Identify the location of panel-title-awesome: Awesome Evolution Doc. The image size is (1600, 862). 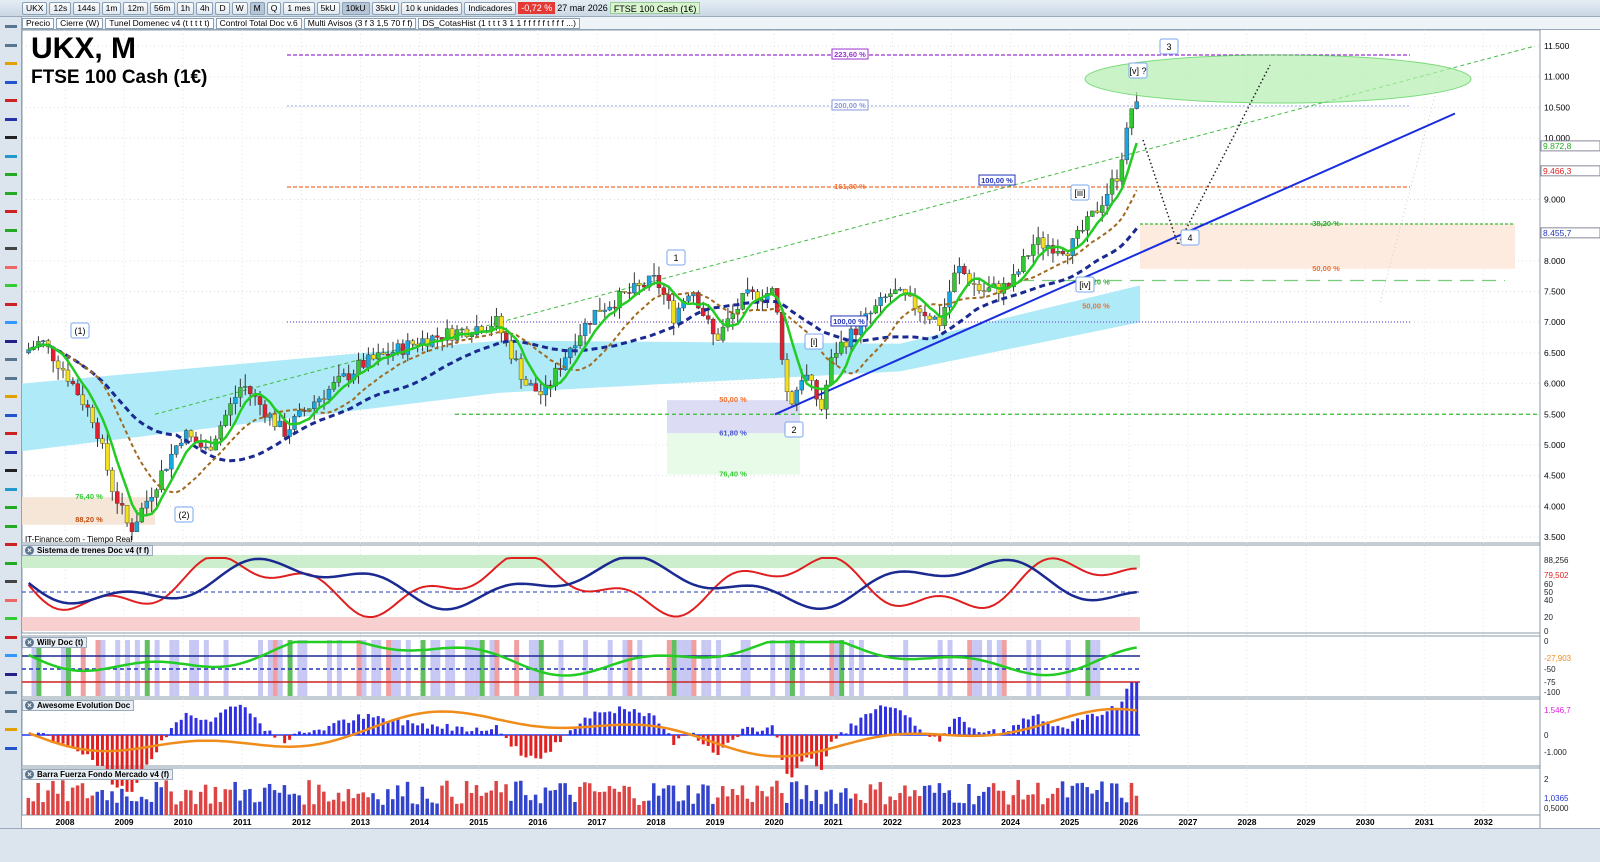
(78, 705).